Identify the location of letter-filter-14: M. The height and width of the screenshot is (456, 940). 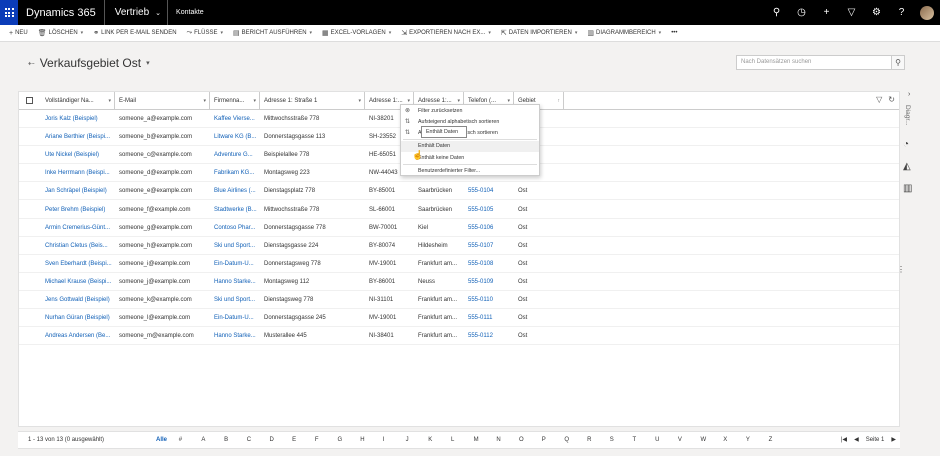
(485, 440).